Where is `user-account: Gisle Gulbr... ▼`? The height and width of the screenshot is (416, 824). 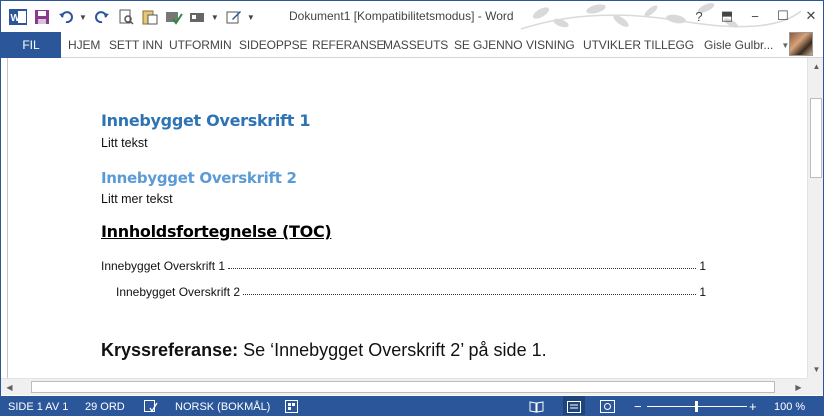 user-account: Gisle Gulbr... ▼ is located at coordinates (746, 45).